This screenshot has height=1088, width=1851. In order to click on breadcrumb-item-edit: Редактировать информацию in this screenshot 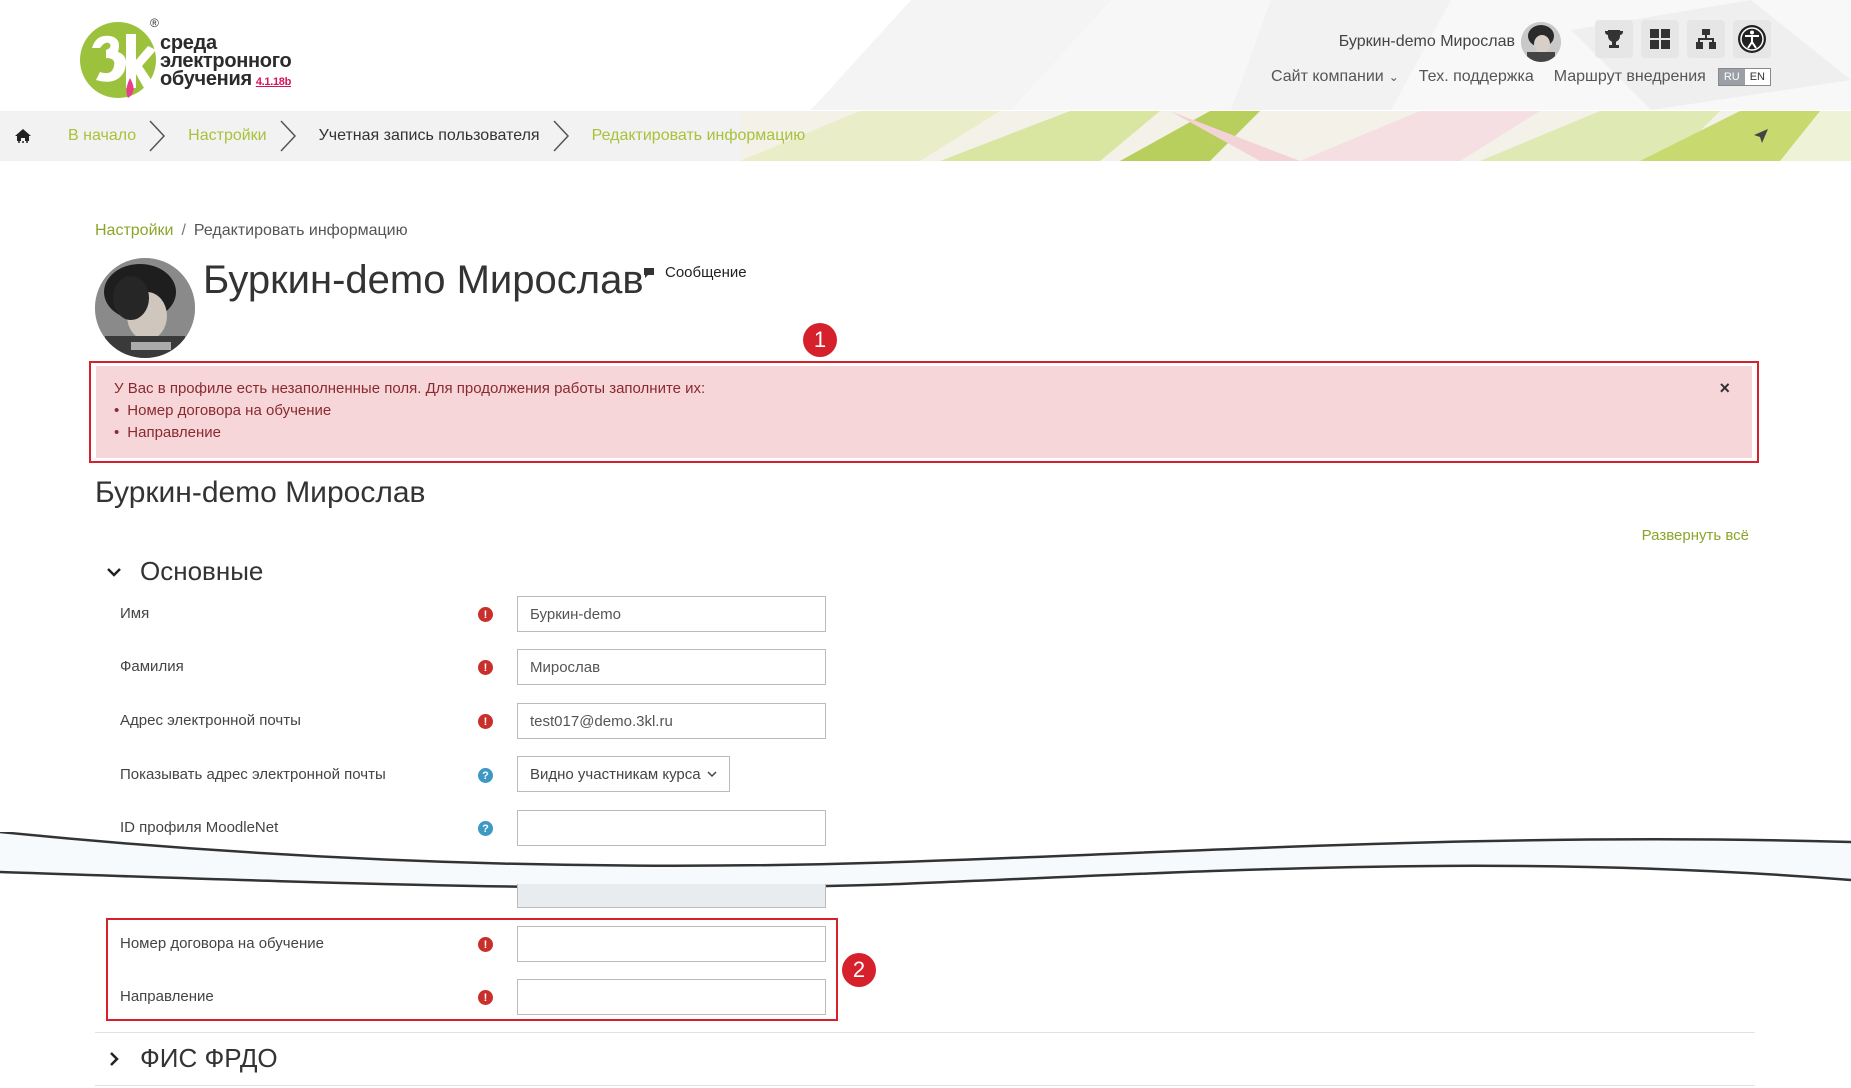, I will do `click(688, 136)`.